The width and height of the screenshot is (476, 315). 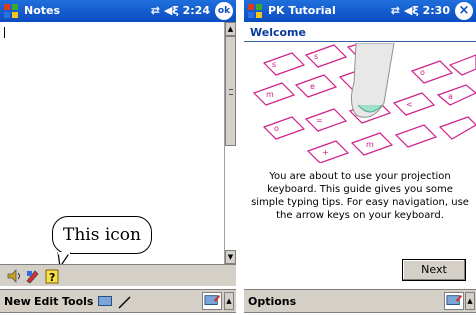 What do you see at coordinates (464, 11) in the screenshot?
I see `close-button: ×` at bounding box center [464, 11].